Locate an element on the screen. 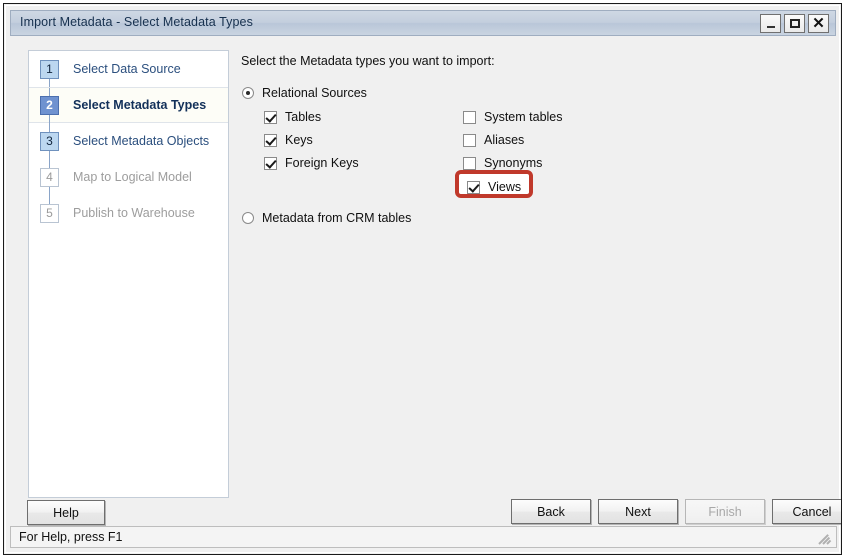  window-title: Import Metadata - Select Metadata Types is located at coordinates (136, 22).